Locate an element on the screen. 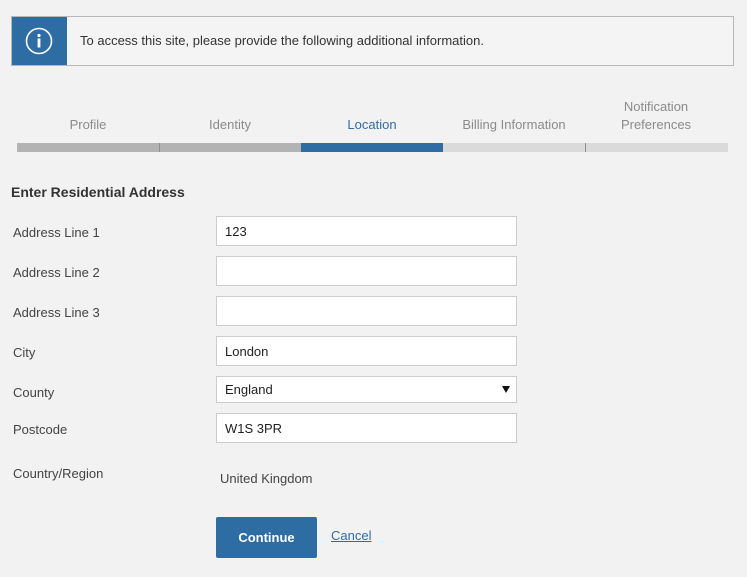 This screenshot has width=747, height=577. dropdown-arrow-icon is located at coordinates (506, 389).